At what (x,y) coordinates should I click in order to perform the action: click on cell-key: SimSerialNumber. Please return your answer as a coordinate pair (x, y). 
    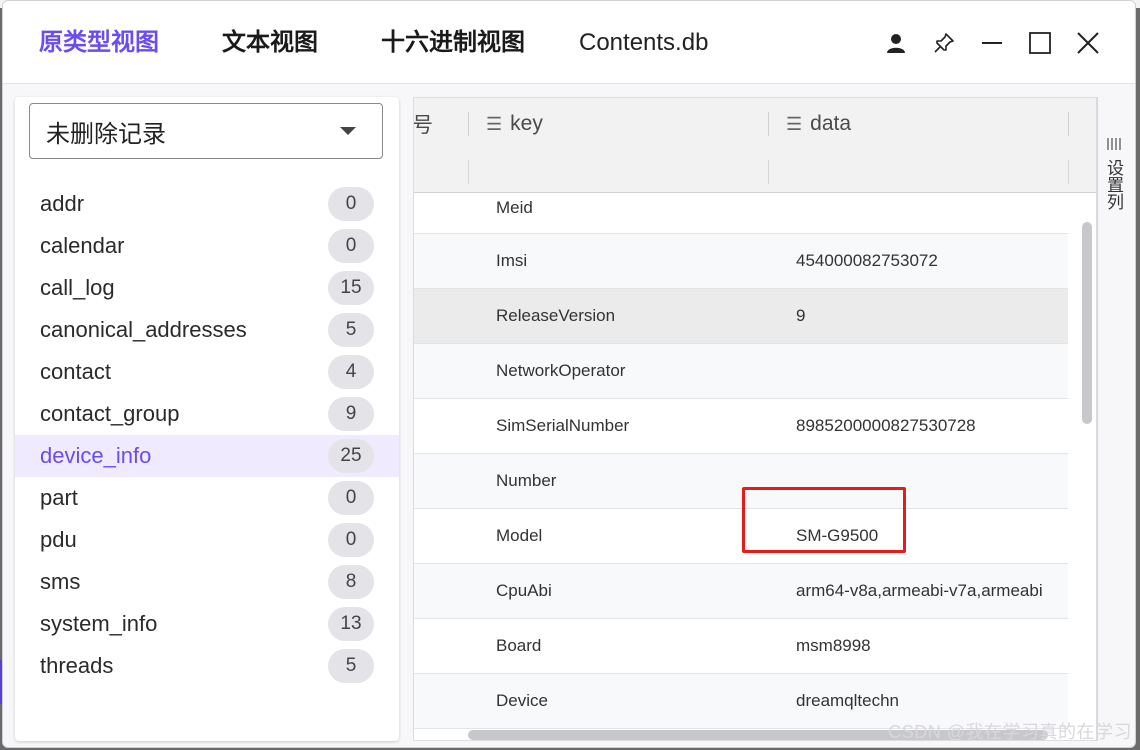
    Looking at the image, I should click on (563, 425).